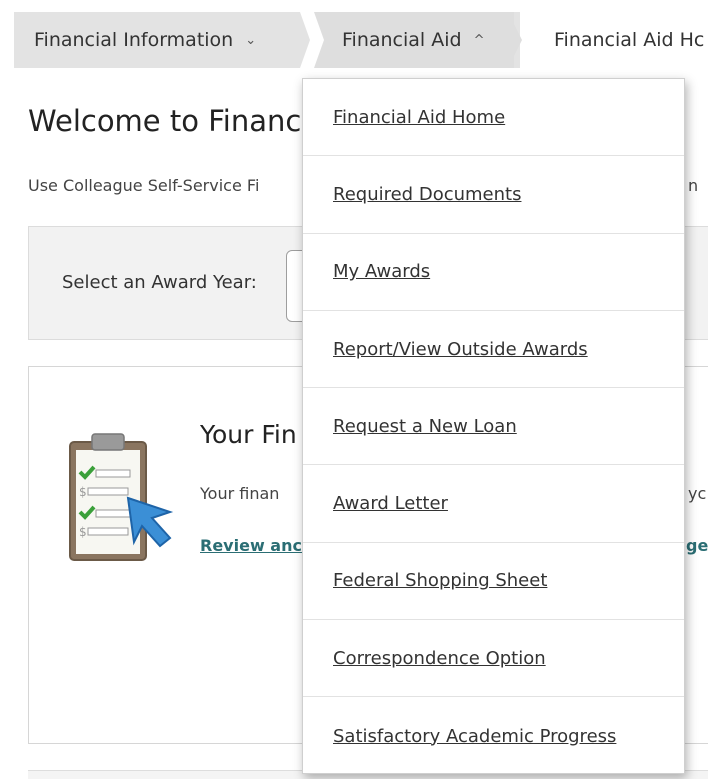 The width and height of the screenshot is (708, 779). What do you see at coordinates (134, 40) in the screenshot?
I see `breadcrumb-label: Financial Information` at bounding box center [134, 40].